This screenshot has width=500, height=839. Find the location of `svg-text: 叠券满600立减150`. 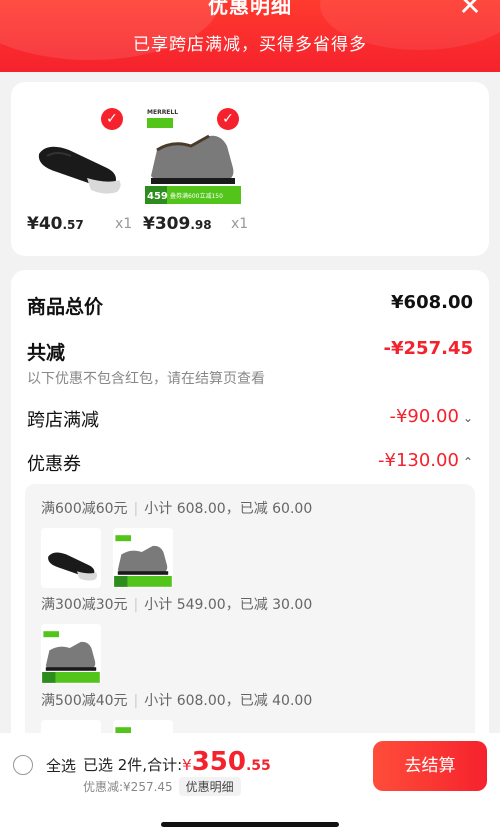

svg-text: 叠券满600立减150 is located at coordinates (196, 196).